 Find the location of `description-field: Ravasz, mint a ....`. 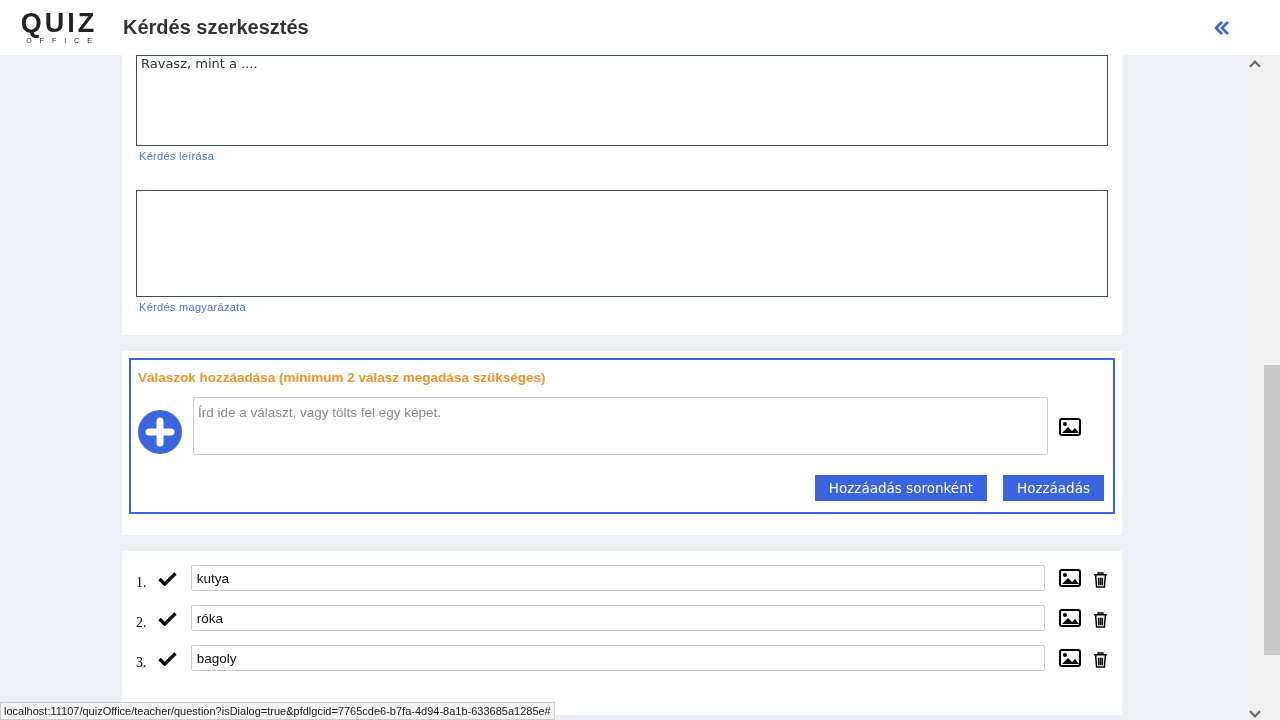

description-field: Ravasz, mint a .... is located at coordinates (622, 100).